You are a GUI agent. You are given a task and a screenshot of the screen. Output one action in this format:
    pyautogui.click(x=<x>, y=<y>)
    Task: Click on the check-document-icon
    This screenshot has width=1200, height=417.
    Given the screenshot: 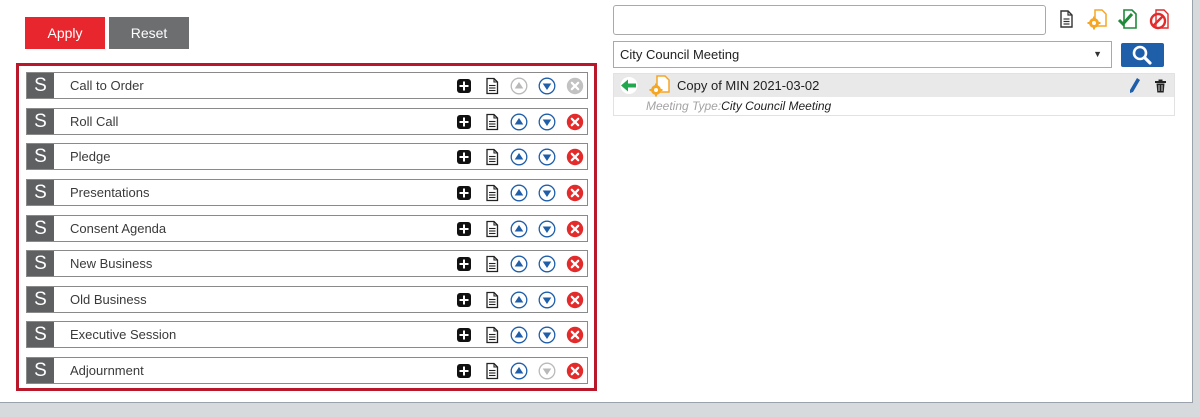 What is the action you would take?
    pyautogui.click(x=1128, y=19)
    